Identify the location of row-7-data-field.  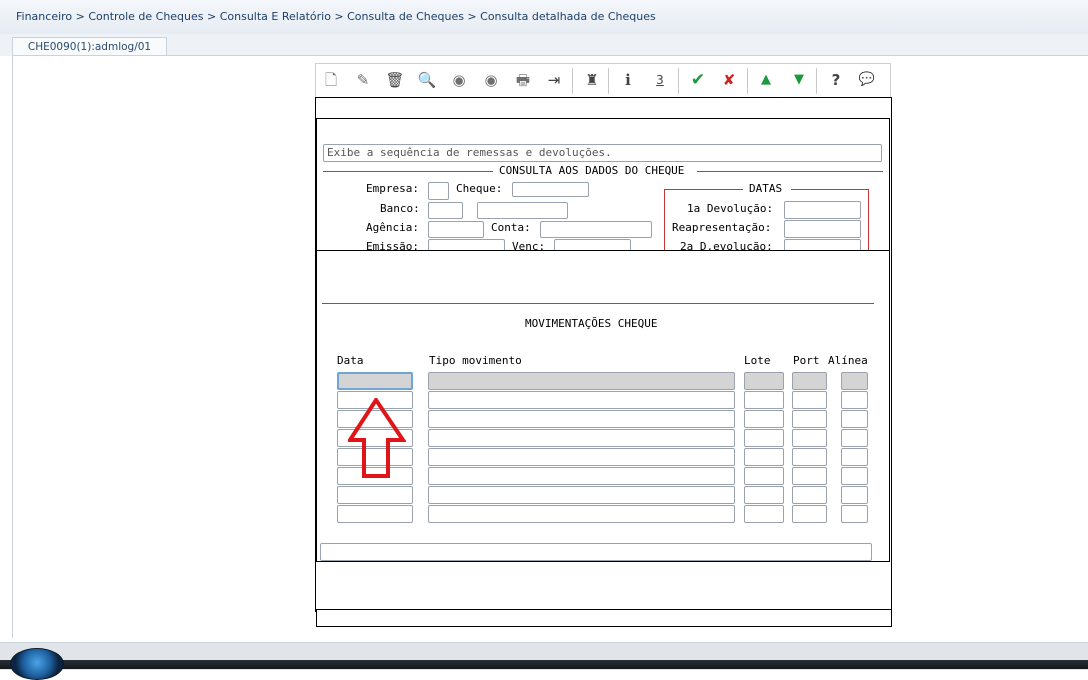
(375, 495).